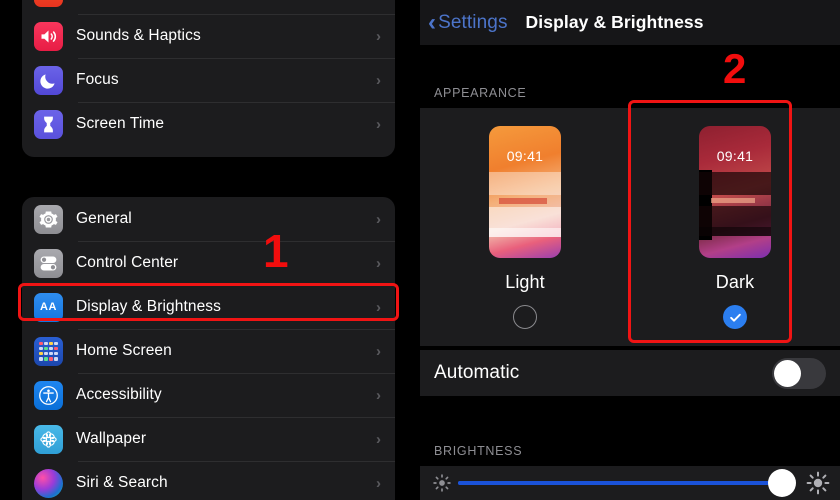 The image size is (840, 500). What do you see at coordinates (48, 483) in the screenshot?
I see `siri-orb-icon` at bounding box center [48, 483].